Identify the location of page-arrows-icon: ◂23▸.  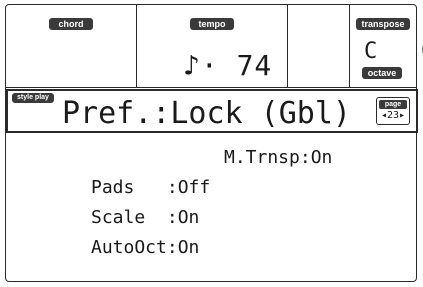
(393, 116).